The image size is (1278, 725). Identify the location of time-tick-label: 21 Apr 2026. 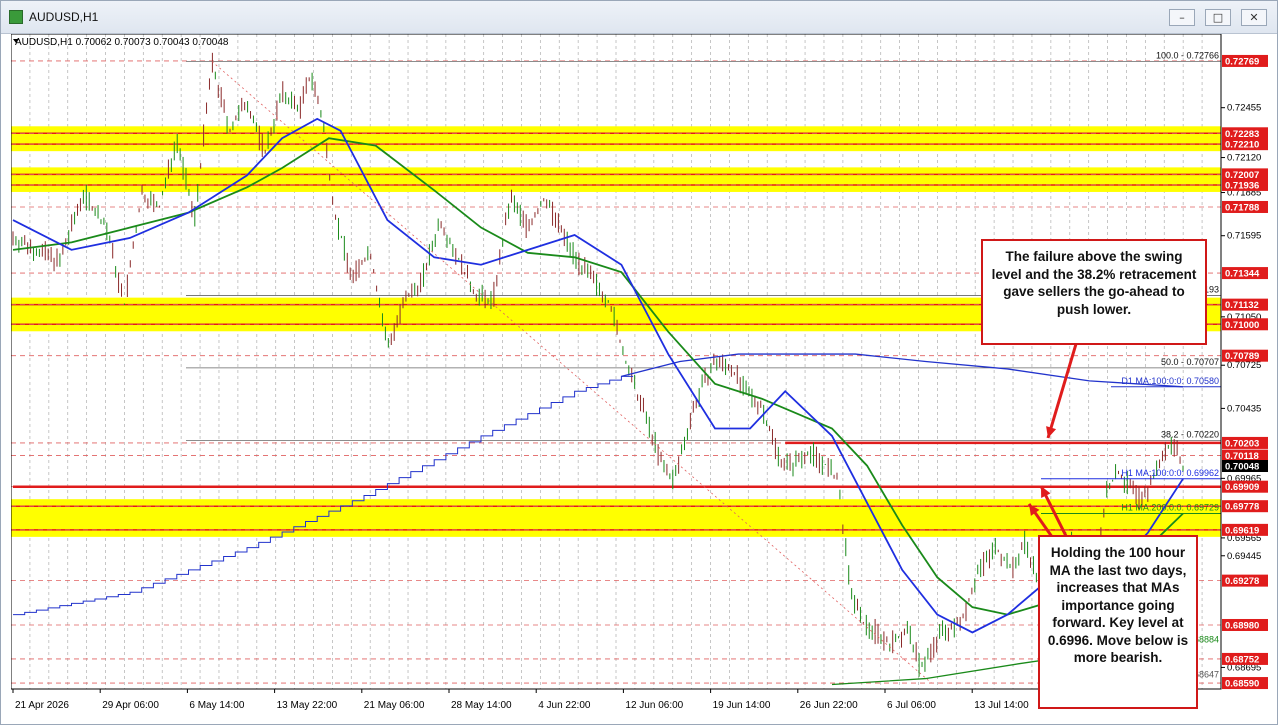
(42, 705).